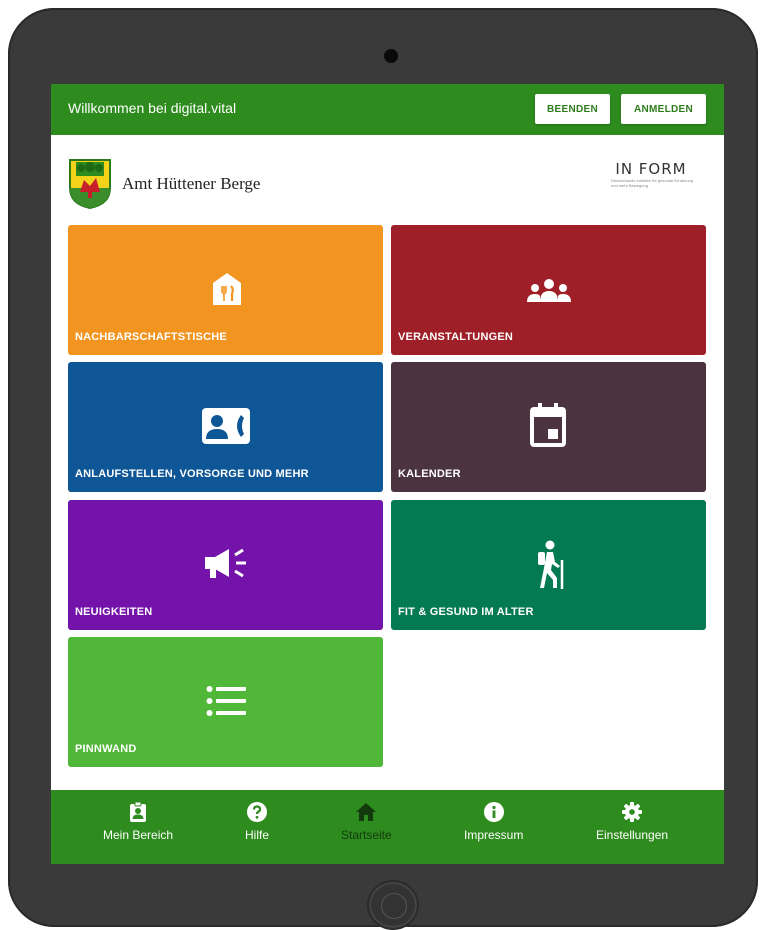 The image size is (760, 930). Describe the element at coordinates (456, 337) in the screenshot. I see `tile-label: VERANSTALTUNGEN` at that location.